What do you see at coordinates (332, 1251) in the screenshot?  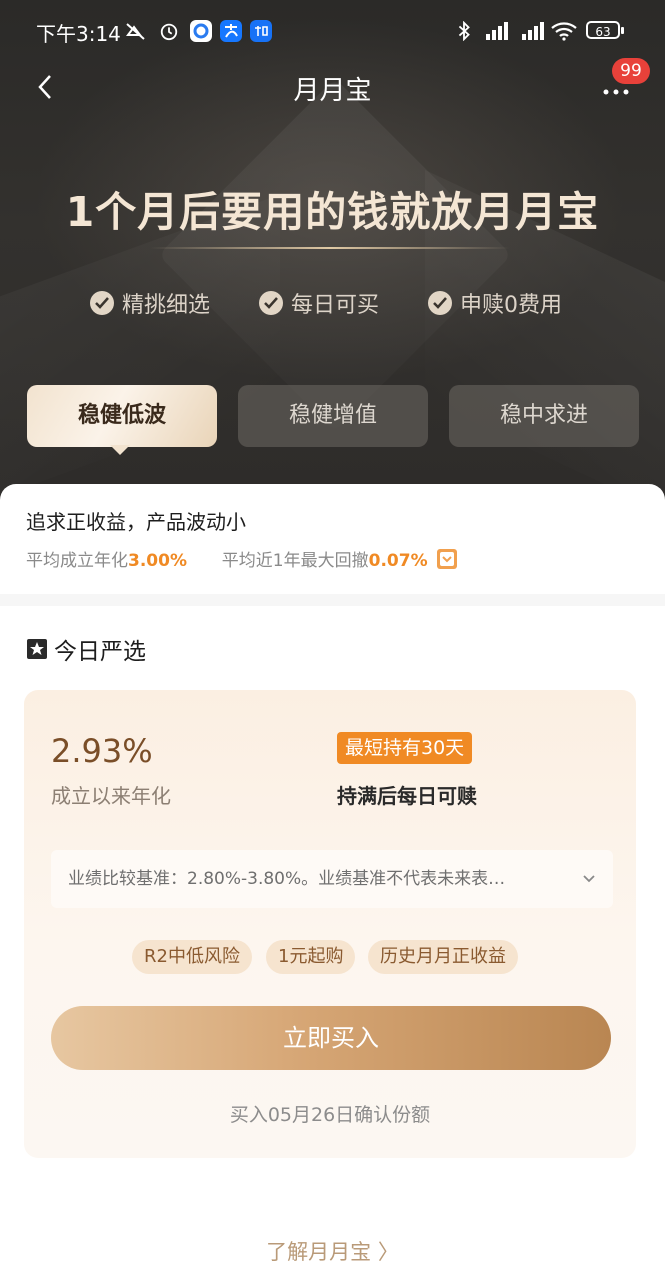 I see `learn-more-link: 了解月月宝 〉` at bounding box center [332, 1251].